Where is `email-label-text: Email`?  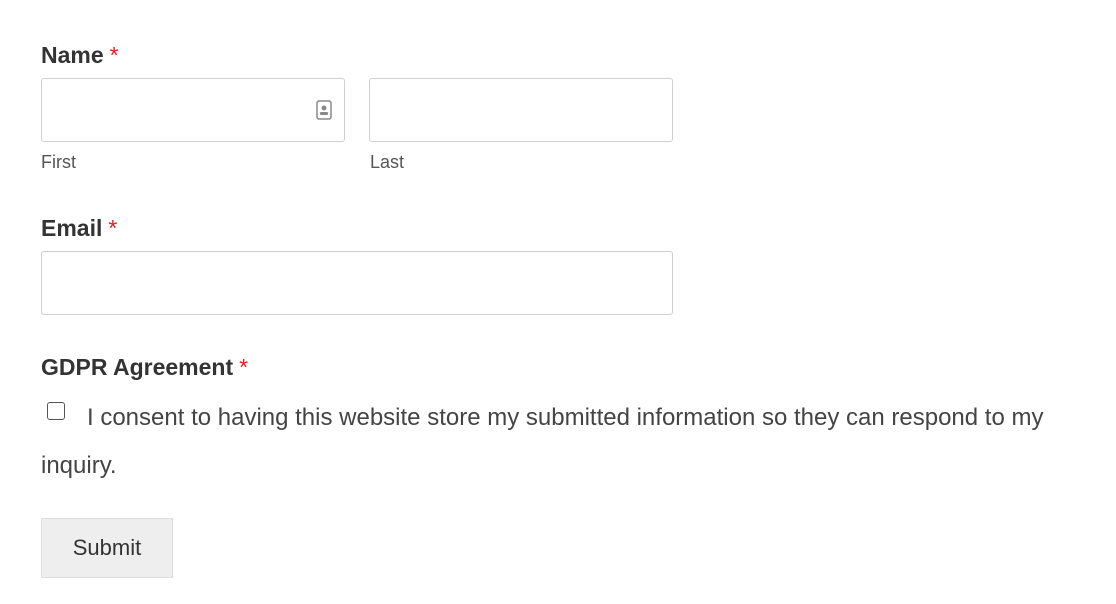
email-label-text: Email is located at coordinates (72, 228).